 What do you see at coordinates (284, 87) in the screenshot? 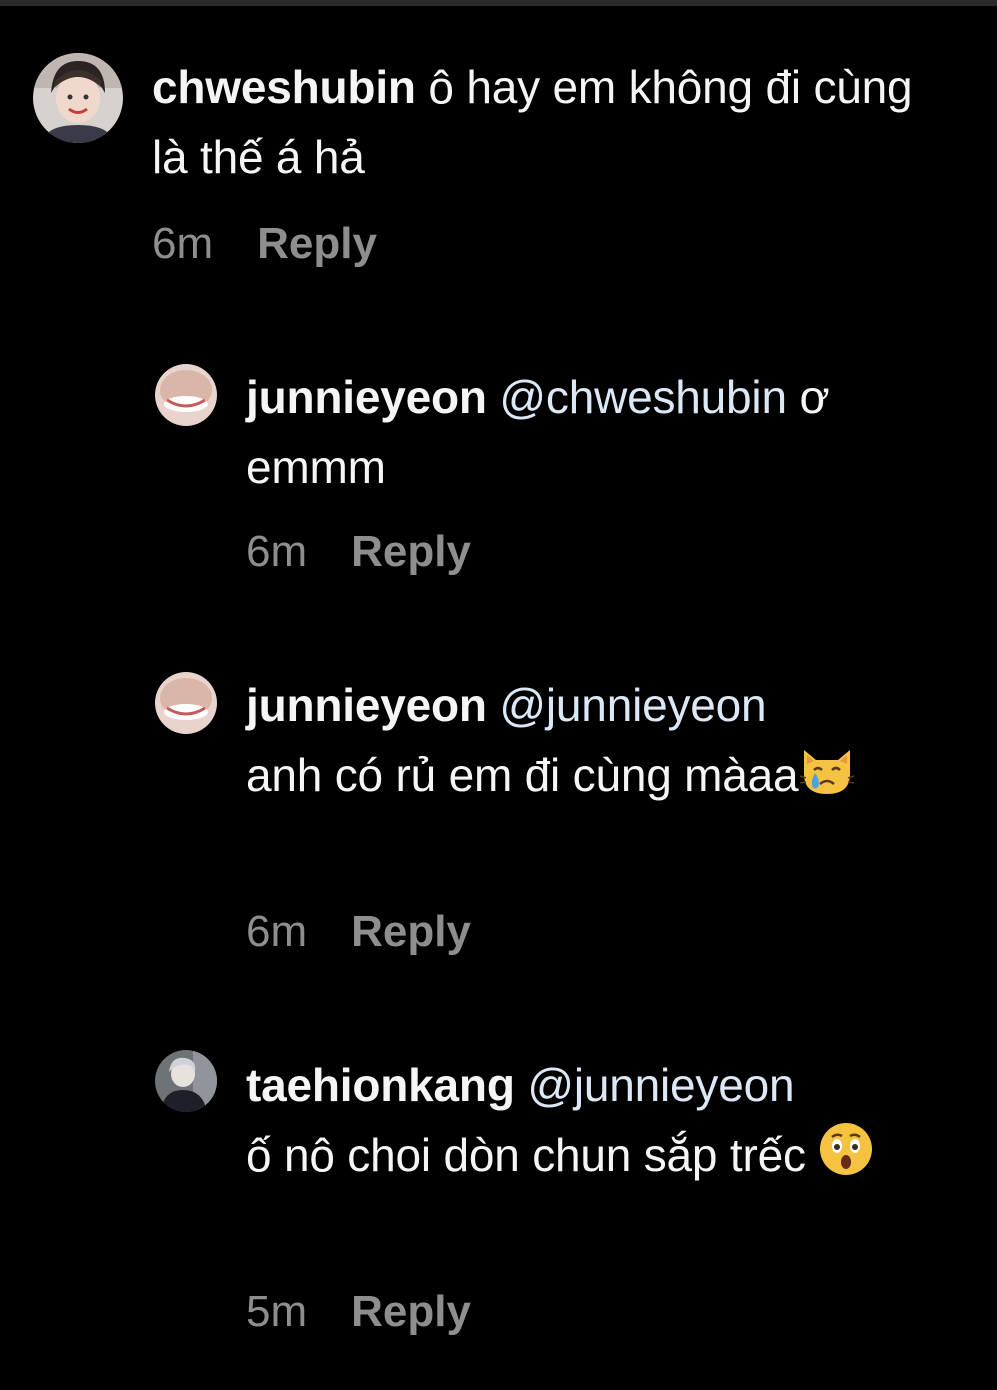
I see `comment-username: chweshubin` at bounding box center [284, 87].